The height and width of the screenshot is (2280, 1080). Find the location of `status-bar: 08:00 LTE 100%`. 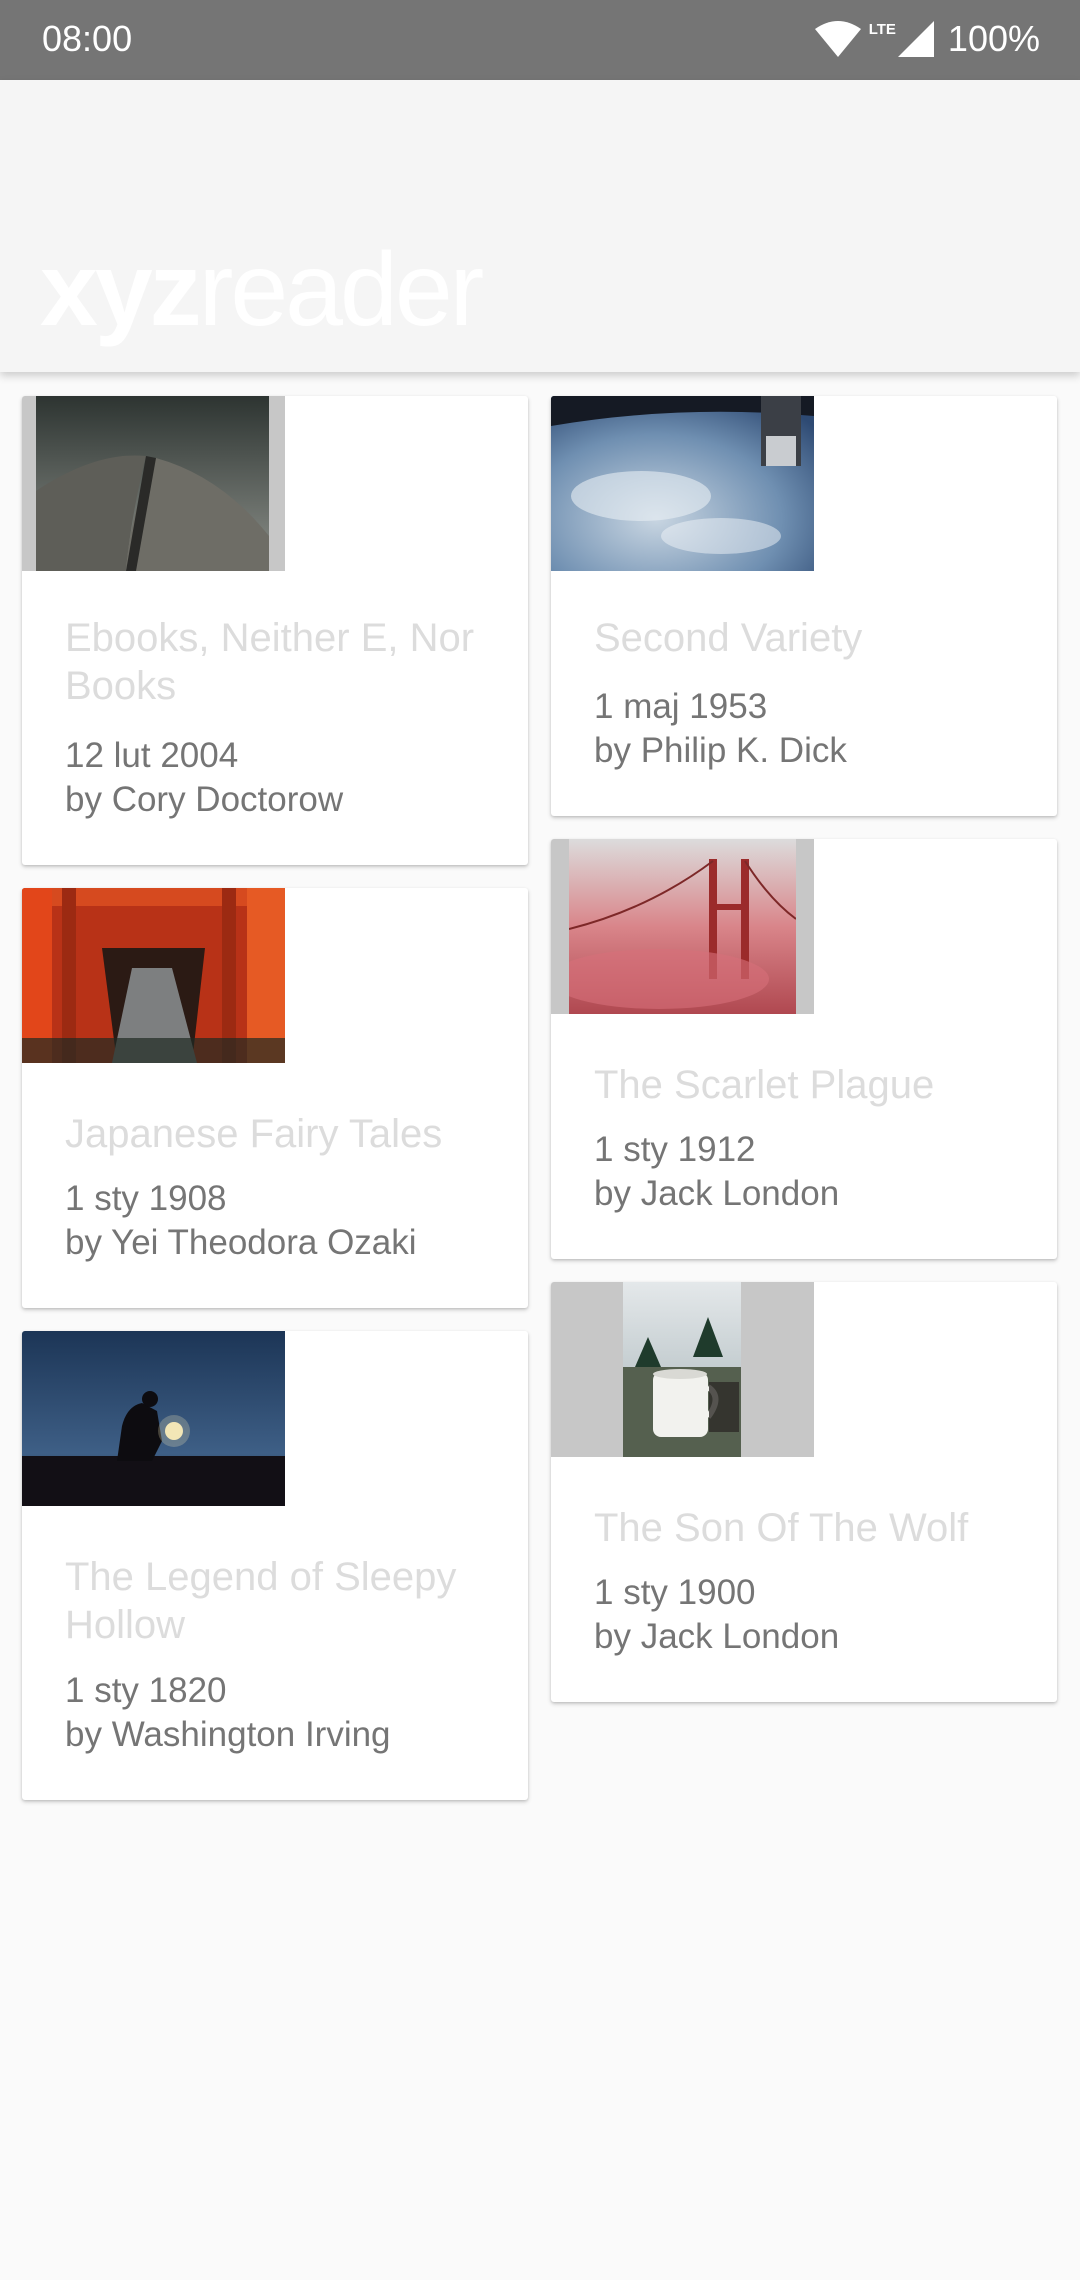

status-bar: 08:00 LTE 100% is located at coordinates (540, 40).